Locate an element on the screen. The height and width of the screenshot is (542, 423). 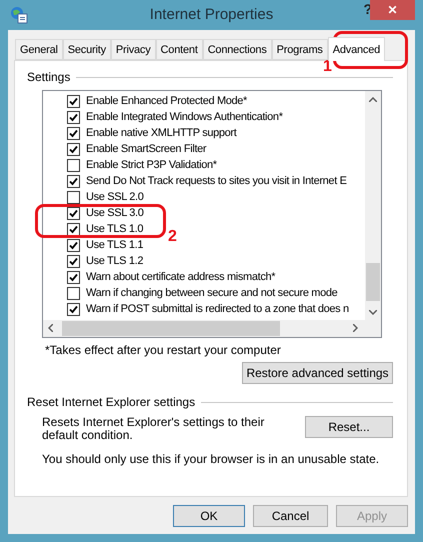
horizontal-scrollbar is located at coordinates (204, 328).